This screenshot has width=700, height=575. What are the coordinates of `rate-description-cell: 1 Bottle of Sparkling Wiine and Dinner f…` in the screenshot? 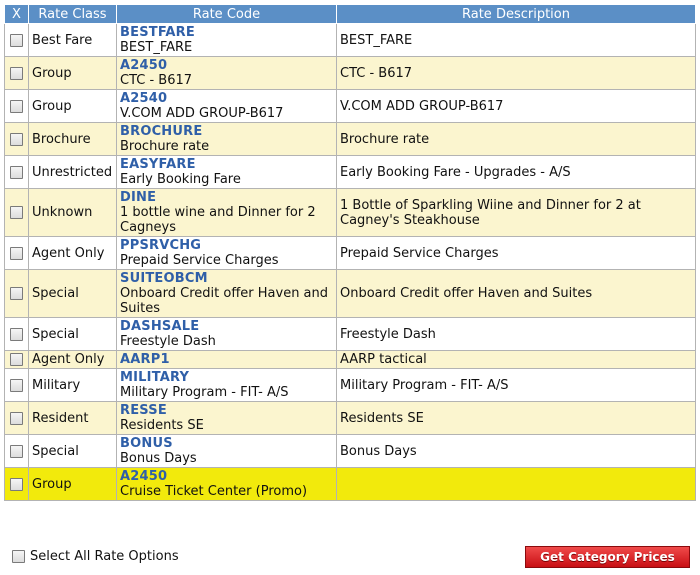 It's located at (516, 212).